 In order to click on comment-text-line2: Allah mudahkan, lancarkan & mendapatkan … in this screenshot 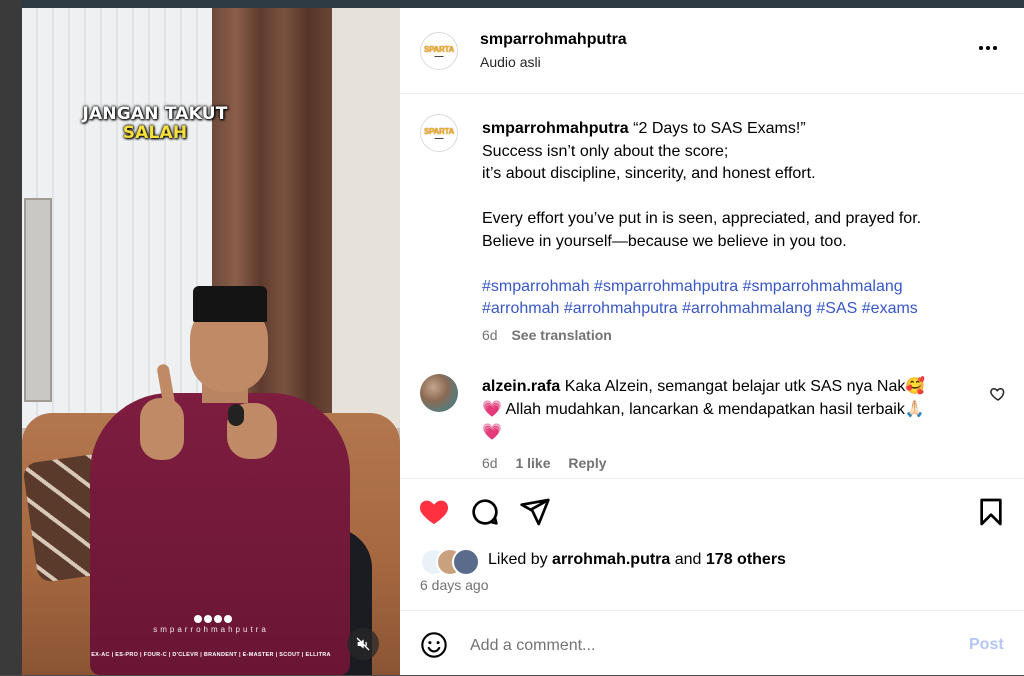, I will do `click(705, 409)`.